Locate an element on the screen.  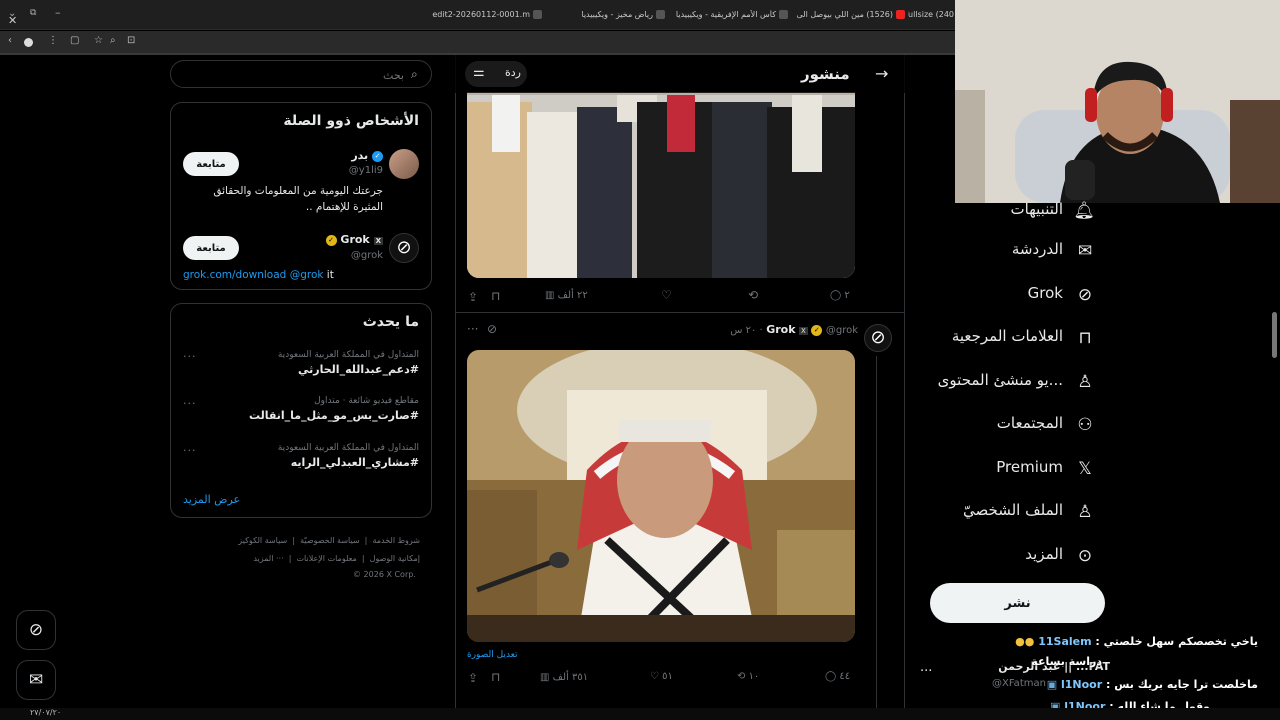
reply-toggle: ردة is located at coordinates (513, 72).